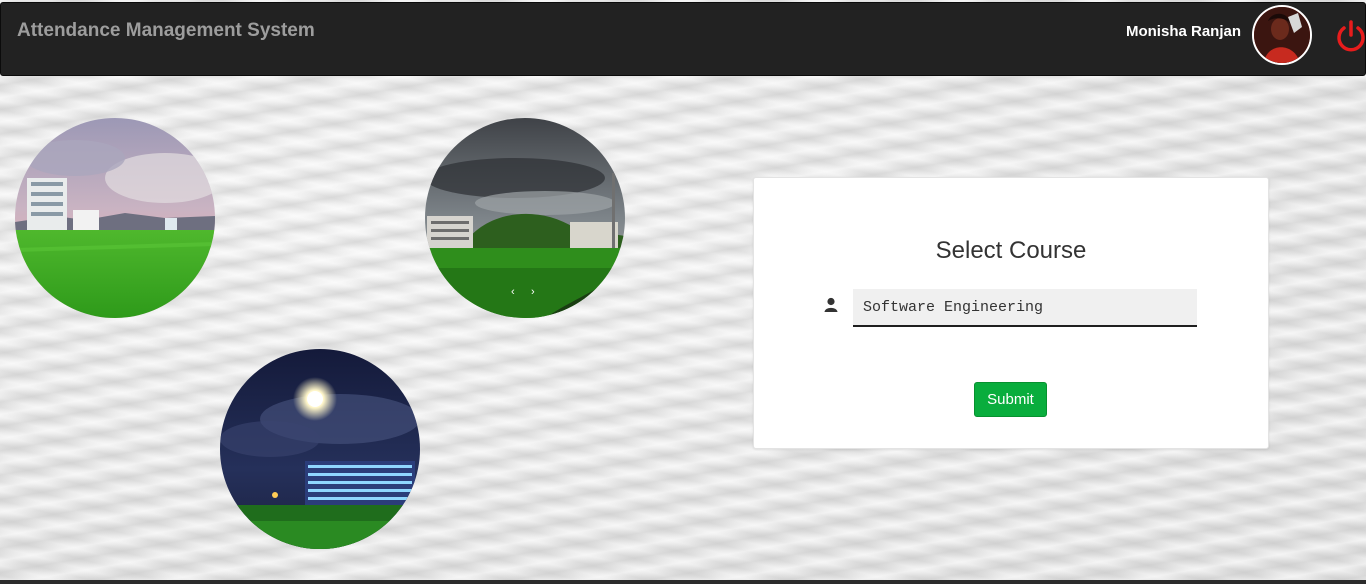  What do you see at coordinates (1183, 31) in the screenshot?
I see `username-label: Monisha Ranjan` at bounding box center [1183, 31].